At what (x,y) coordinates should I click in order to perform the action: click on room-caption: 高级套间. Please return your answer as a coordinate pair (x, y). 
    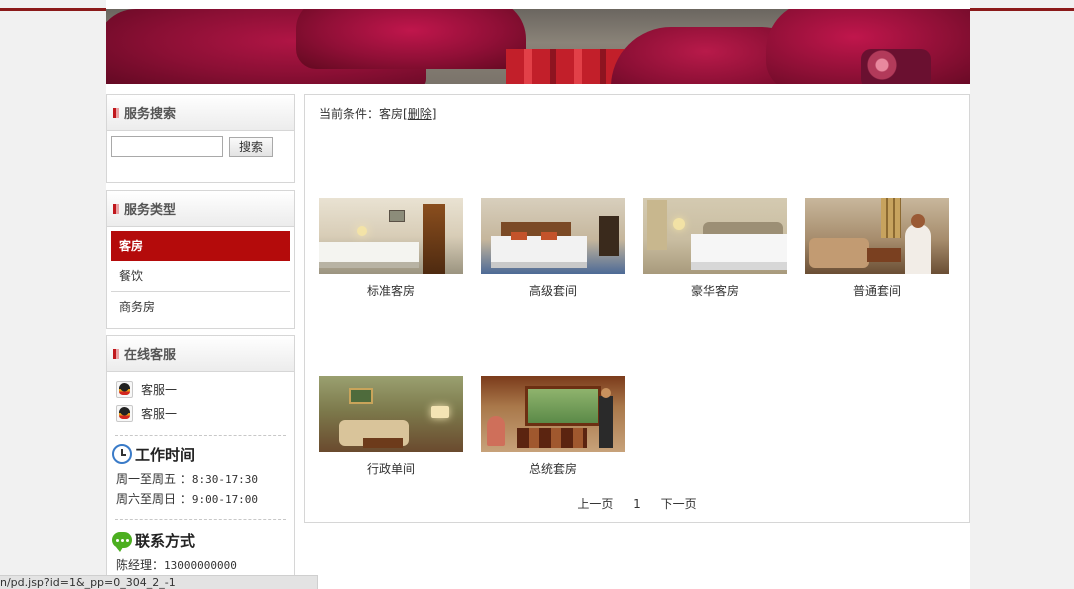
    Looking at the image, I should click on (553, 290).